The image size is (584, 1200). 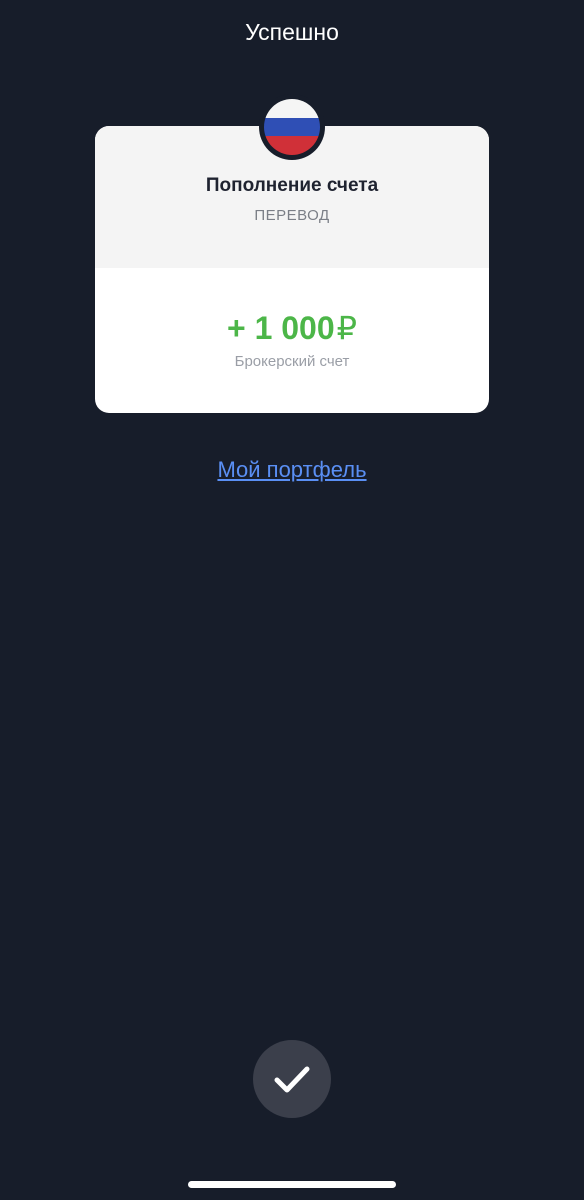 I want to click on checkmark-icon, so click(x=292, y=1079).